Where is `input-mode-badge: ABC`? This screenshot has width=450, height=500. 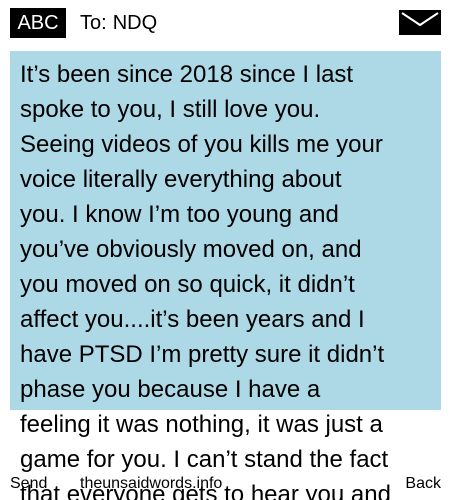
input-mode-badge: ABC is located at coordinates (38, 23).